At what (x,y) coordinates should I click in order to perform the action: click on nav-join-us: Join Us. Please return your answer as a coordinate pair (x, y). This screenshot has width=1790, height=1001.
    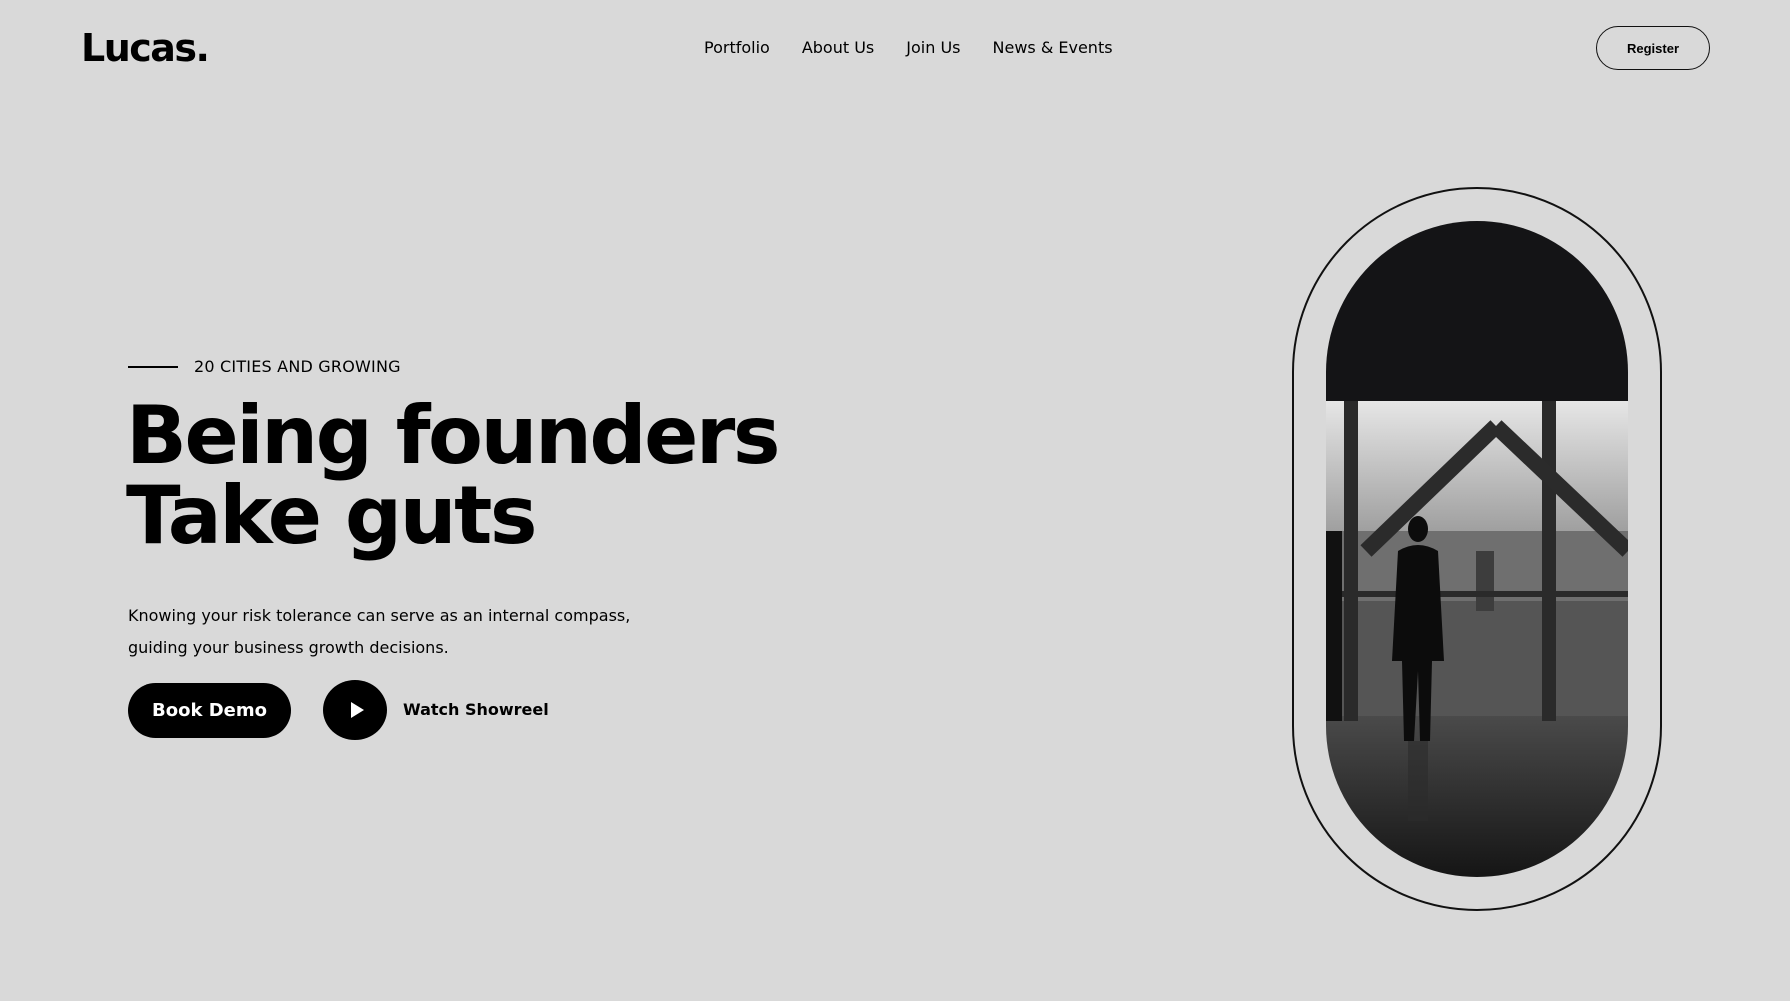
    Looking at the image, I should click on (933, 47).